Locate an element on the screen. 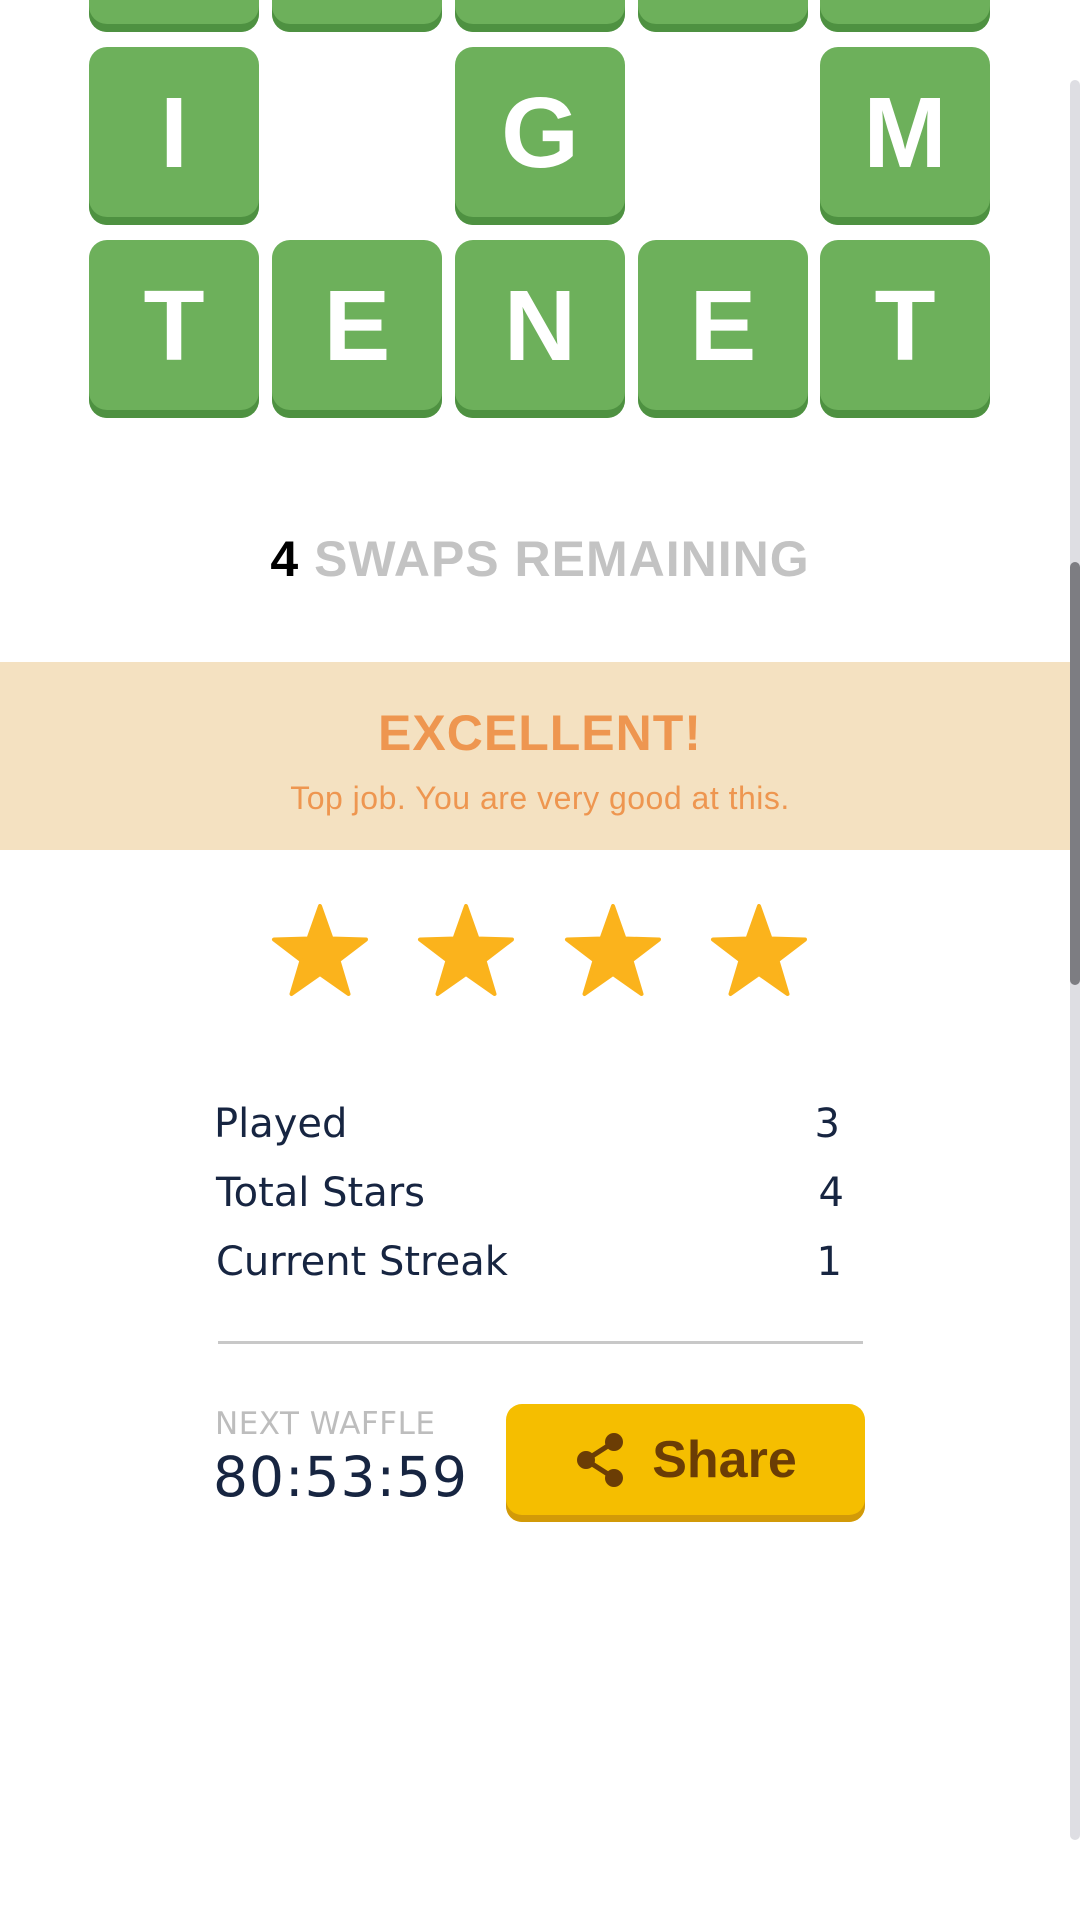 This screenshot has height=1920, width=1080. result-message: Top job. You are very good at this. is located at coordinates (540, 798).